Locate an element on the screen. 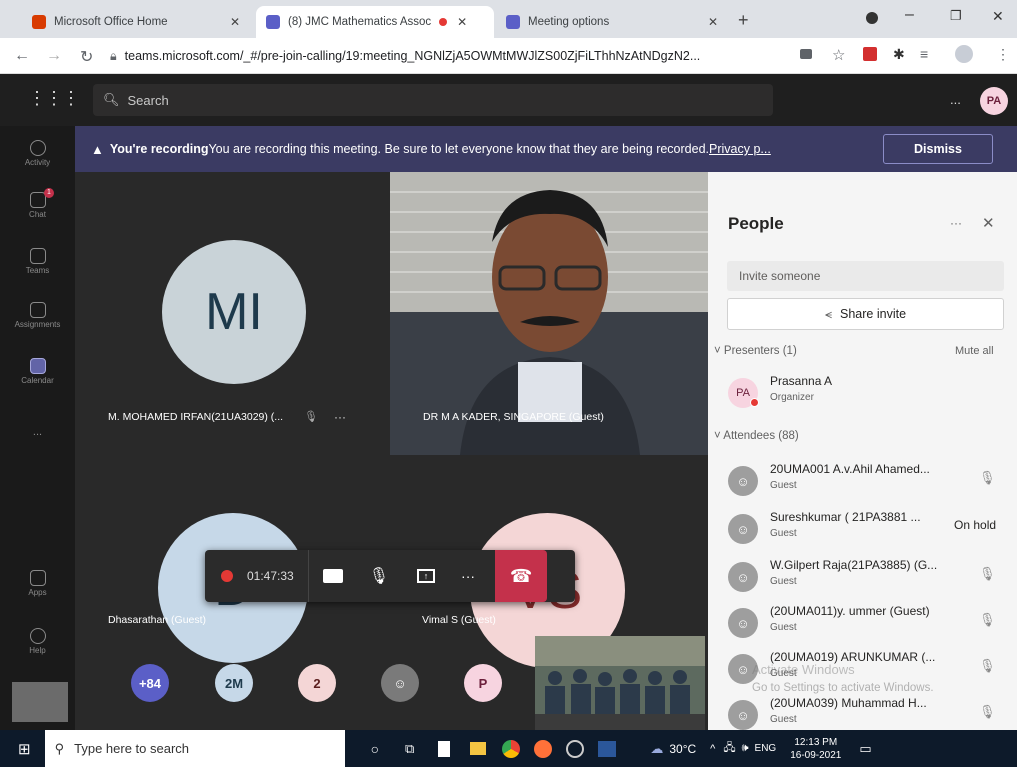  chrome-alt-icon is located at coordinates (575, 748).